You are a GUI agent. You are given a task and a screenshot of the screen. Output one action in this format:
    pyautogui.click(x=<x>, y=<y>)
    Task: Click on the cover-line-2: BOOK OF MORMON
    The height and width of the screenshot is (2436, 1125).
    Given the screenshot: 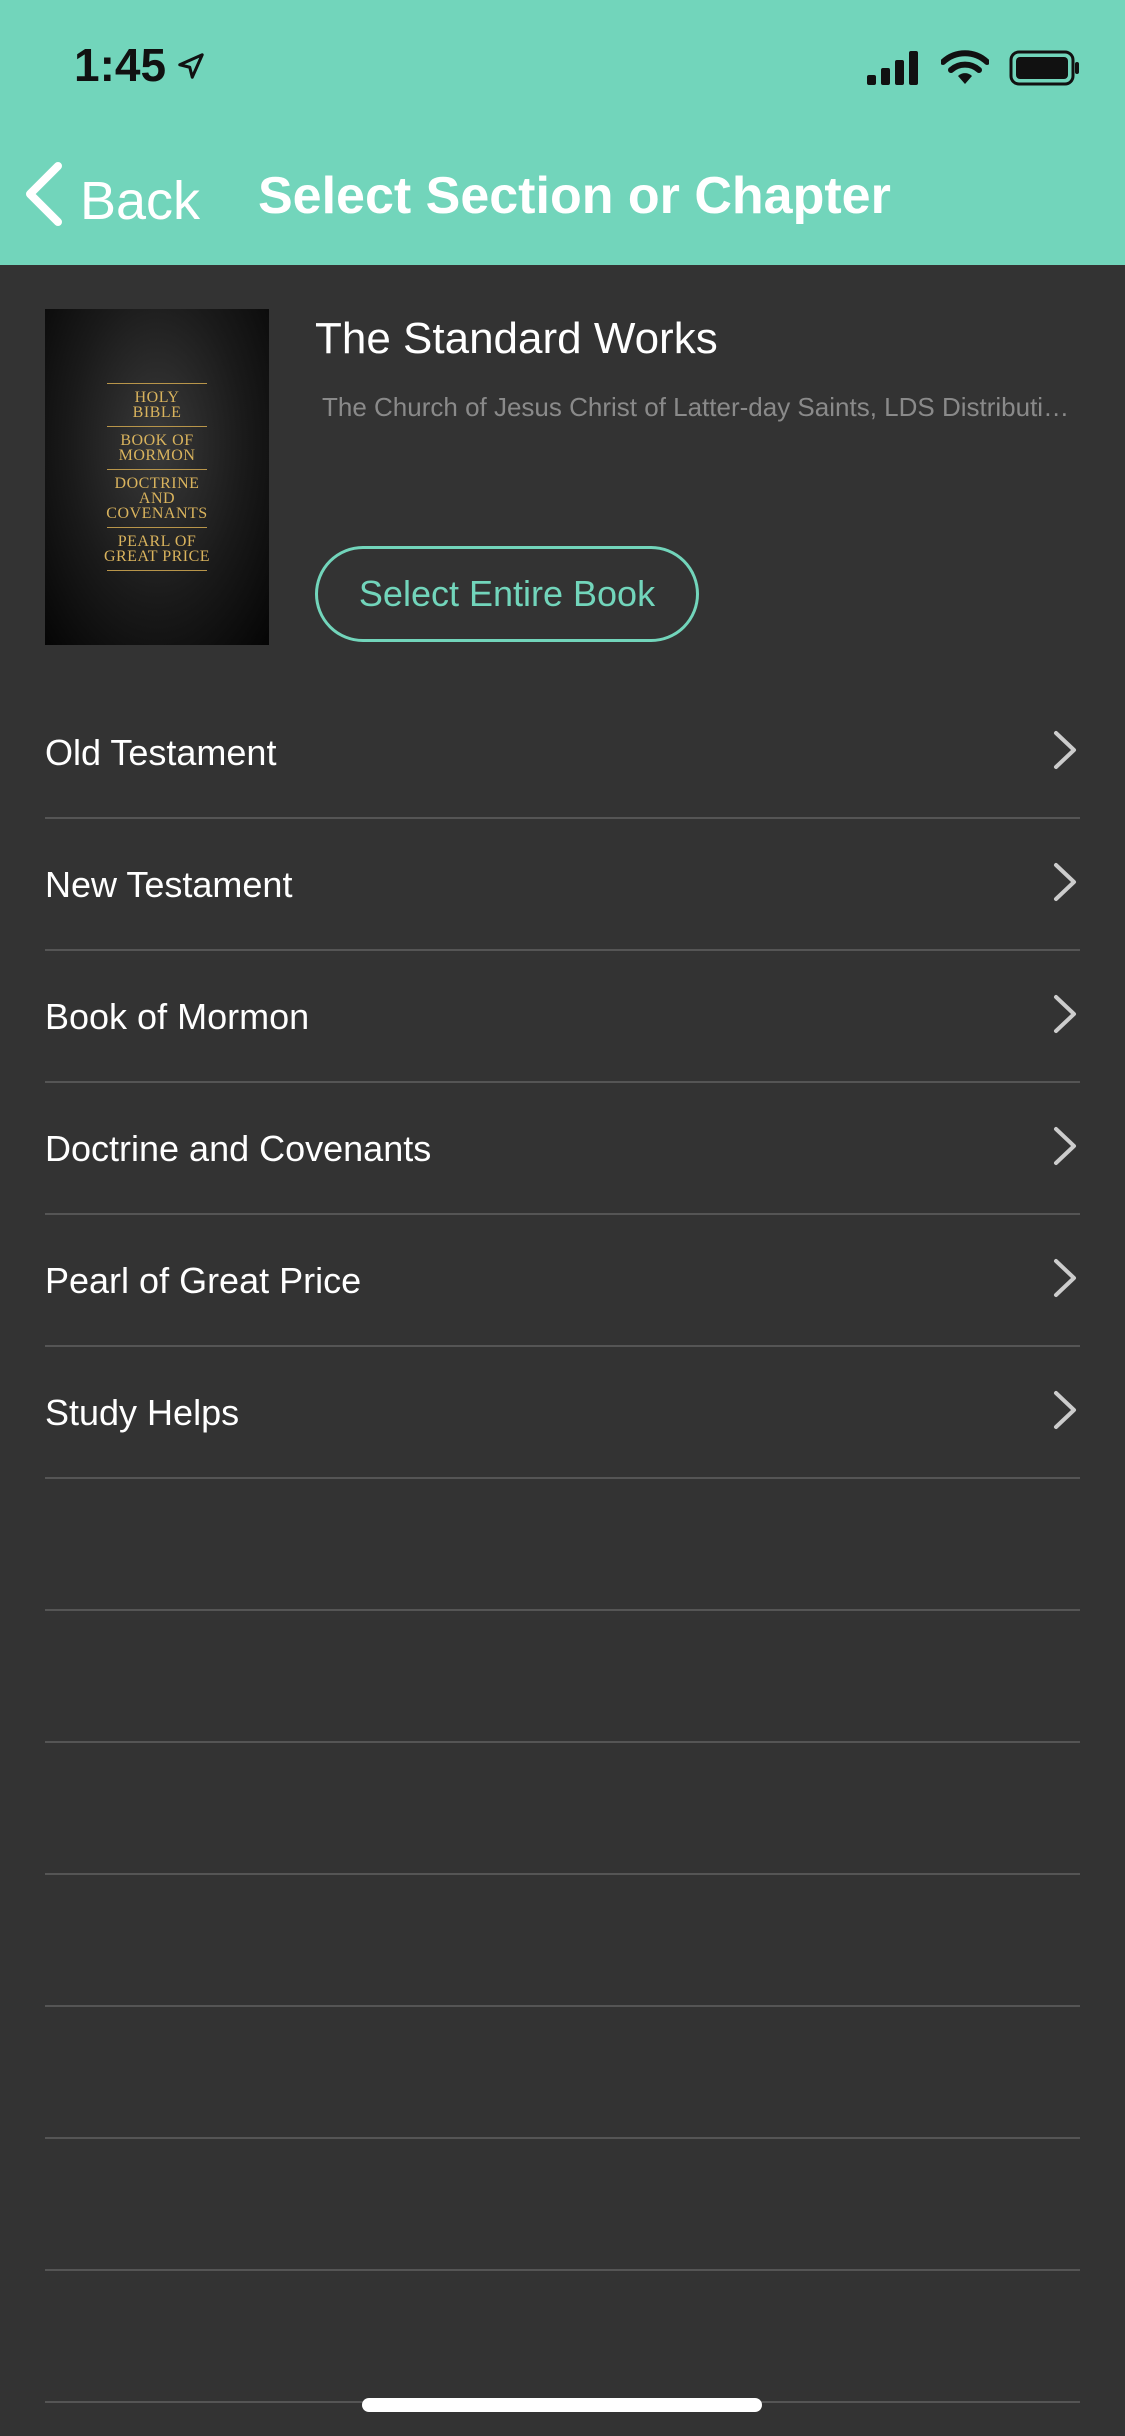 What is the action you would take?
    pyautogui.click(x=157, y=448)
    